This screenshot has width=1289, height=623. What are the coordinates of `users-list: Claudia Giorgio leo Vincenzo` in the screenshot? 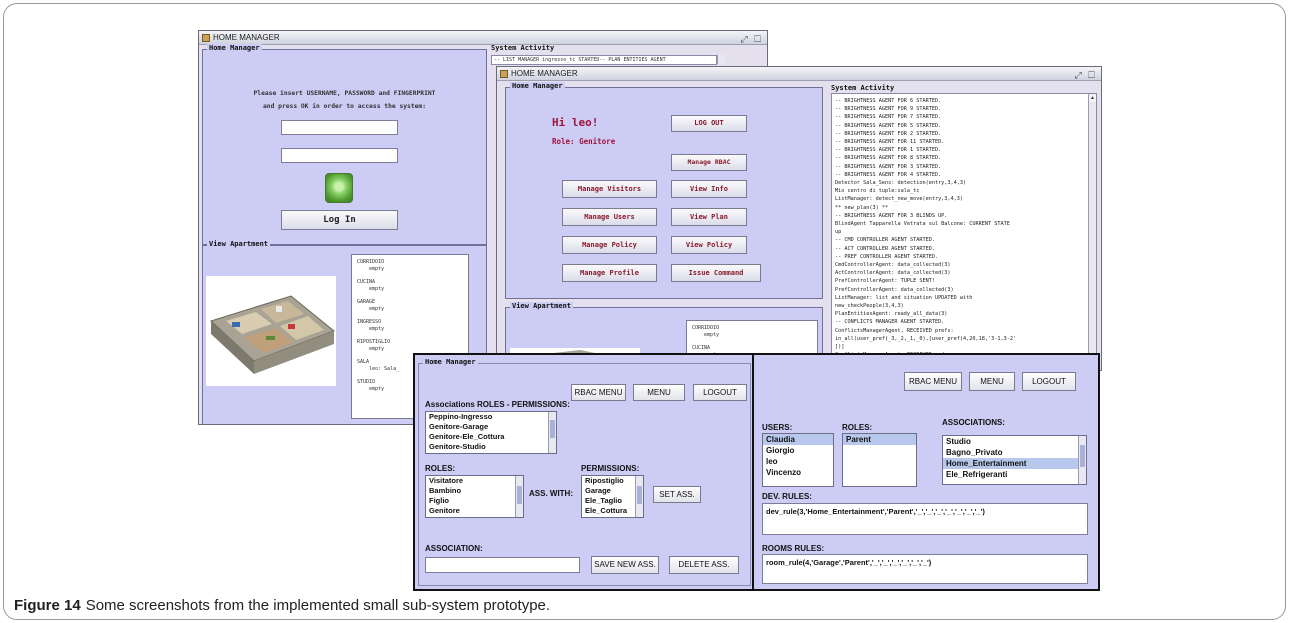 It's located at (798, 460).